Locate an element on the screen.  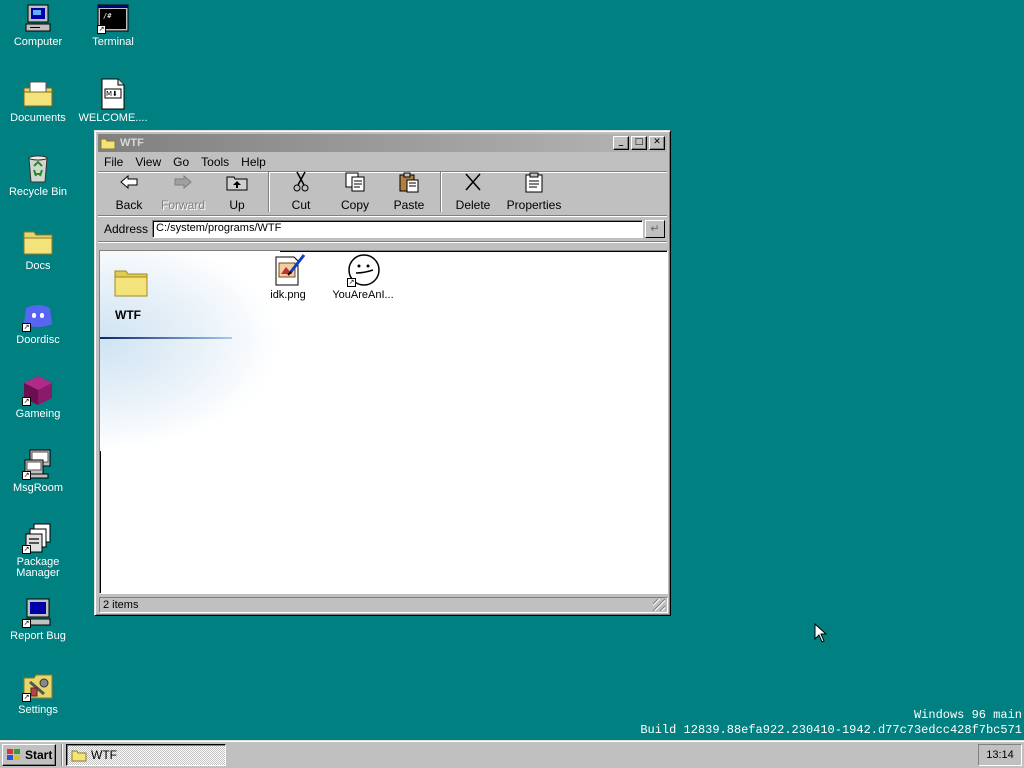
address-bar: Address C:/system/programs/WTF ↵ is located at coordinates (382, 229).